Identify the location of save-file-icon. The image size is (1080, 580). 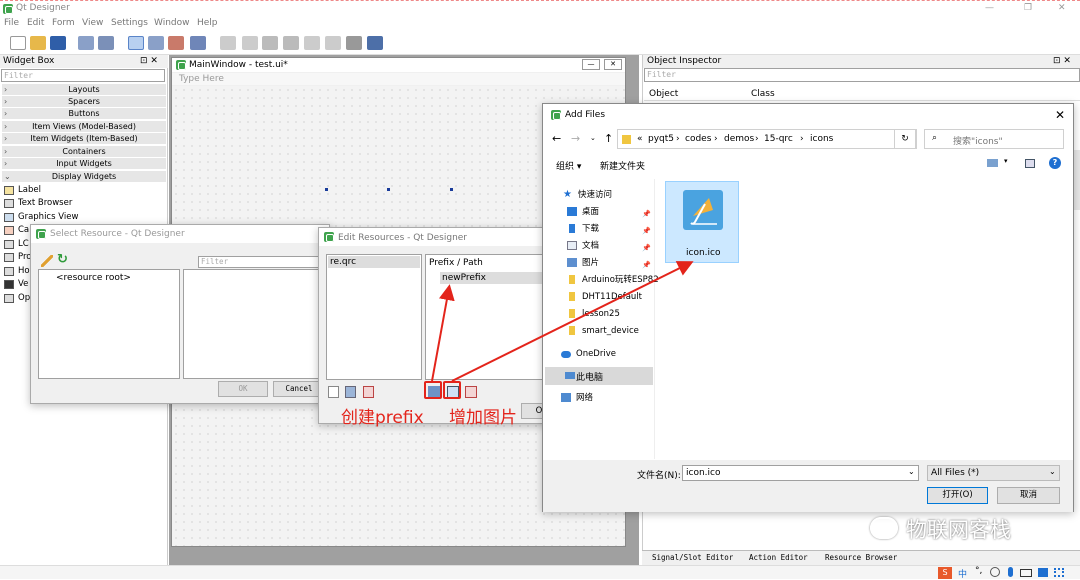
(350, 392).